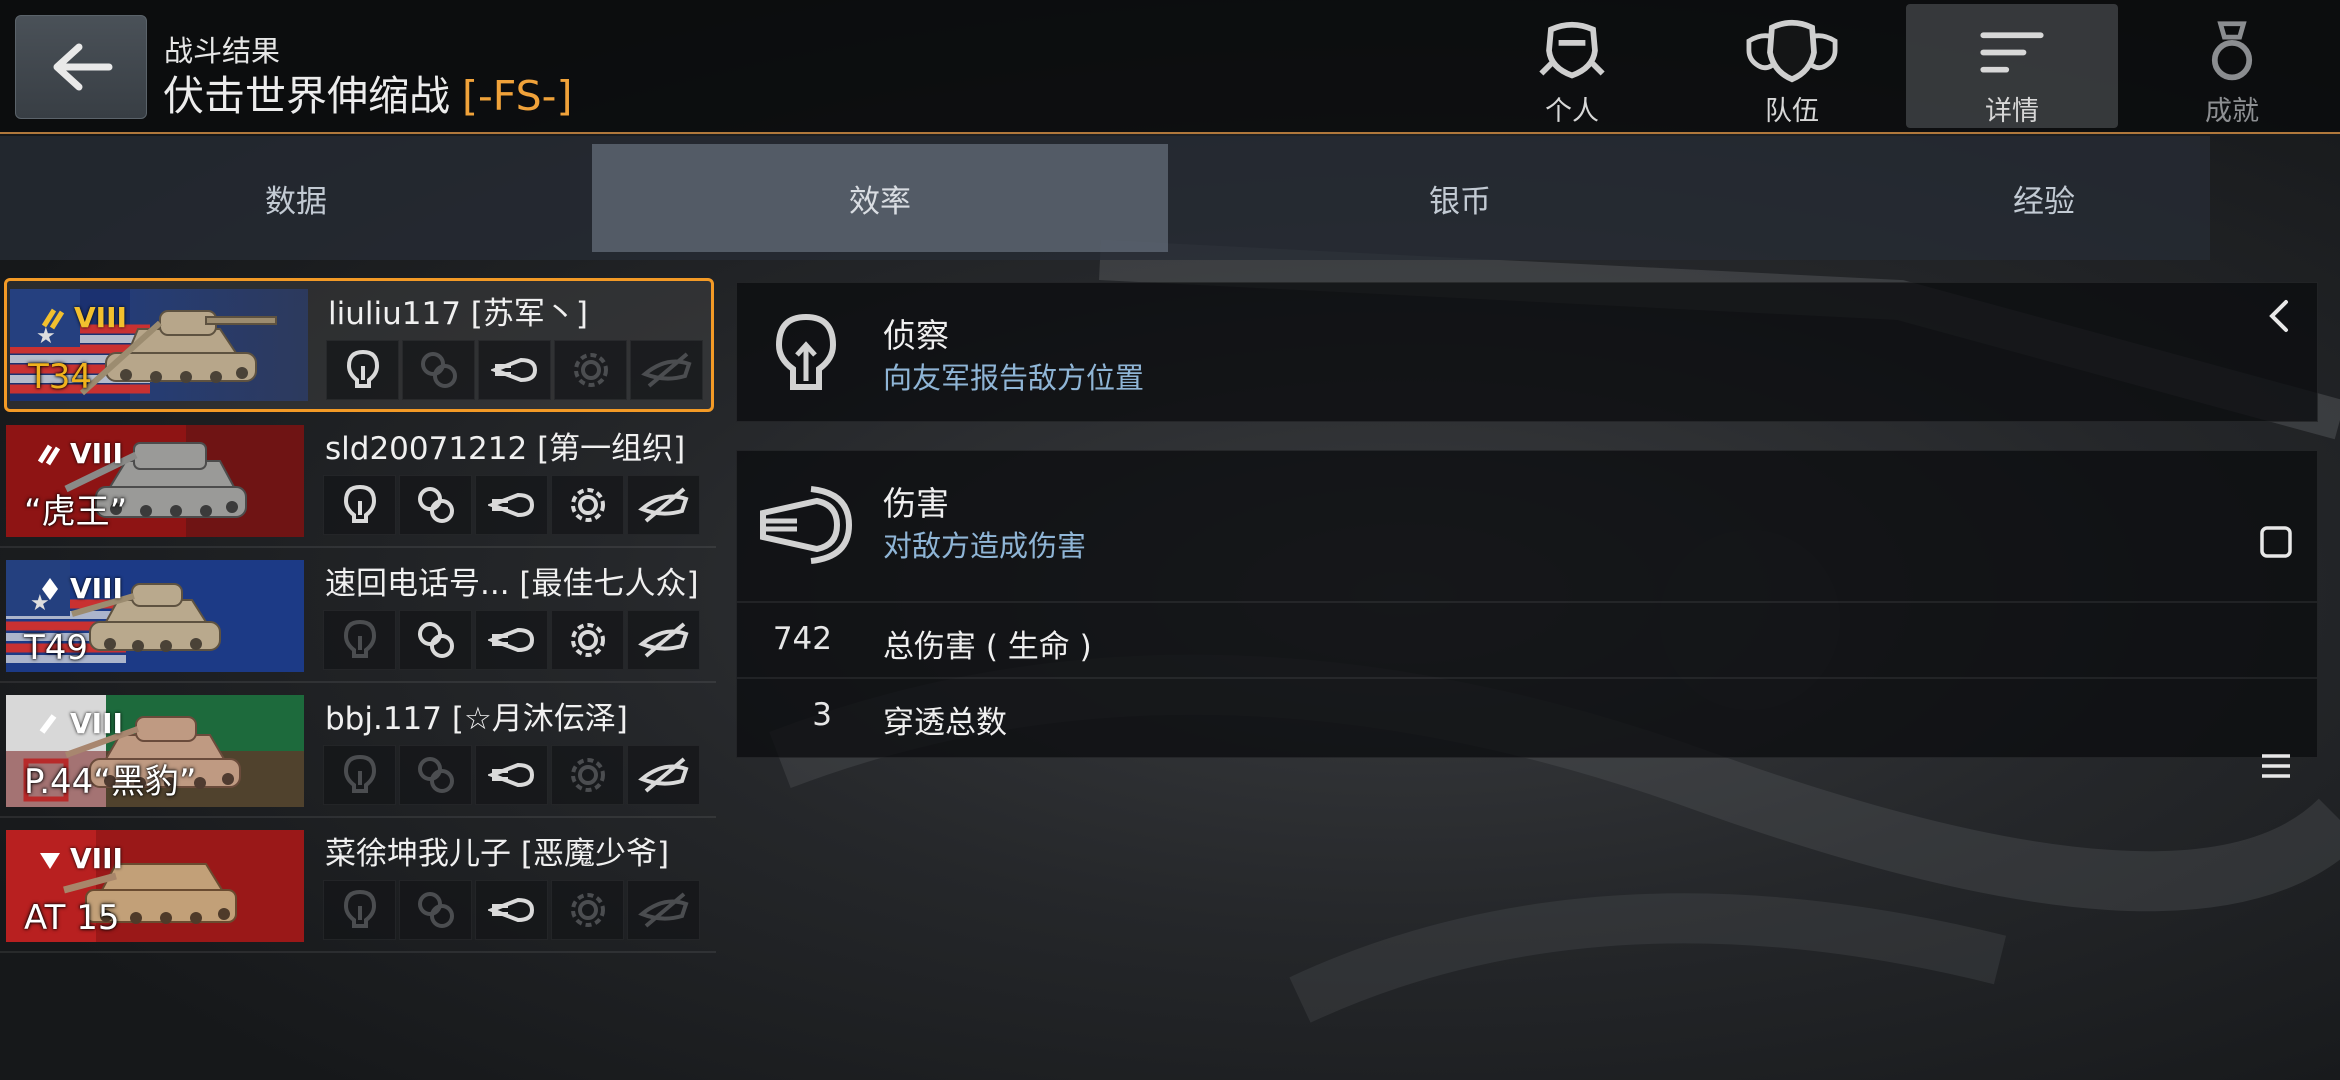  I want to click on stat-row: 742 总伤害 ( 生命 ), so click(1527, 639).